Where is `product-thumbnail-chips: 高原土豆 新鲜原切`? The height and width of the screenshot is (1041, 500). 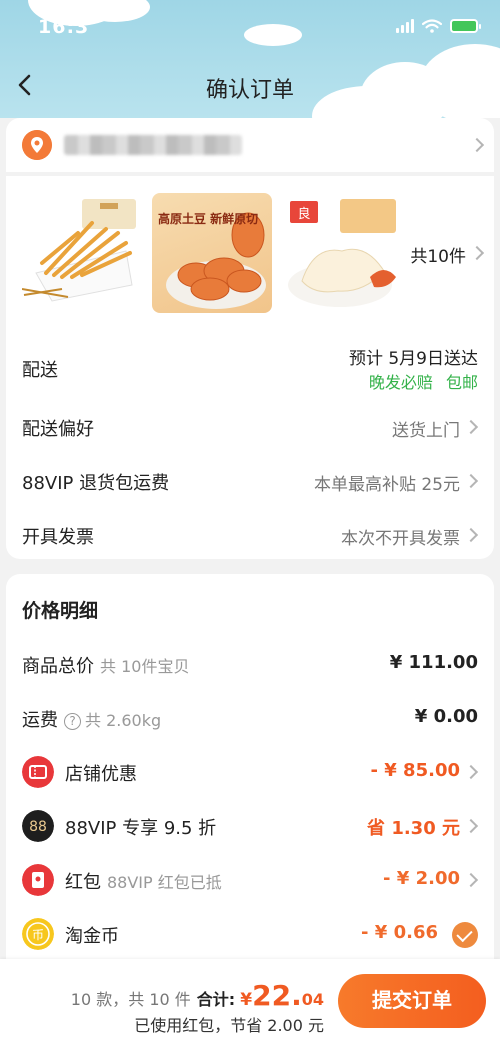
product-thumbnail-chips: 高原土豆 新鲜原切 is located at coordinates (212, 253).